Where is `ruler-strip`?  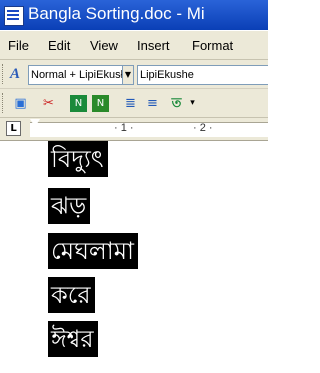
ruler-strip is located at coordinates (149, 129).